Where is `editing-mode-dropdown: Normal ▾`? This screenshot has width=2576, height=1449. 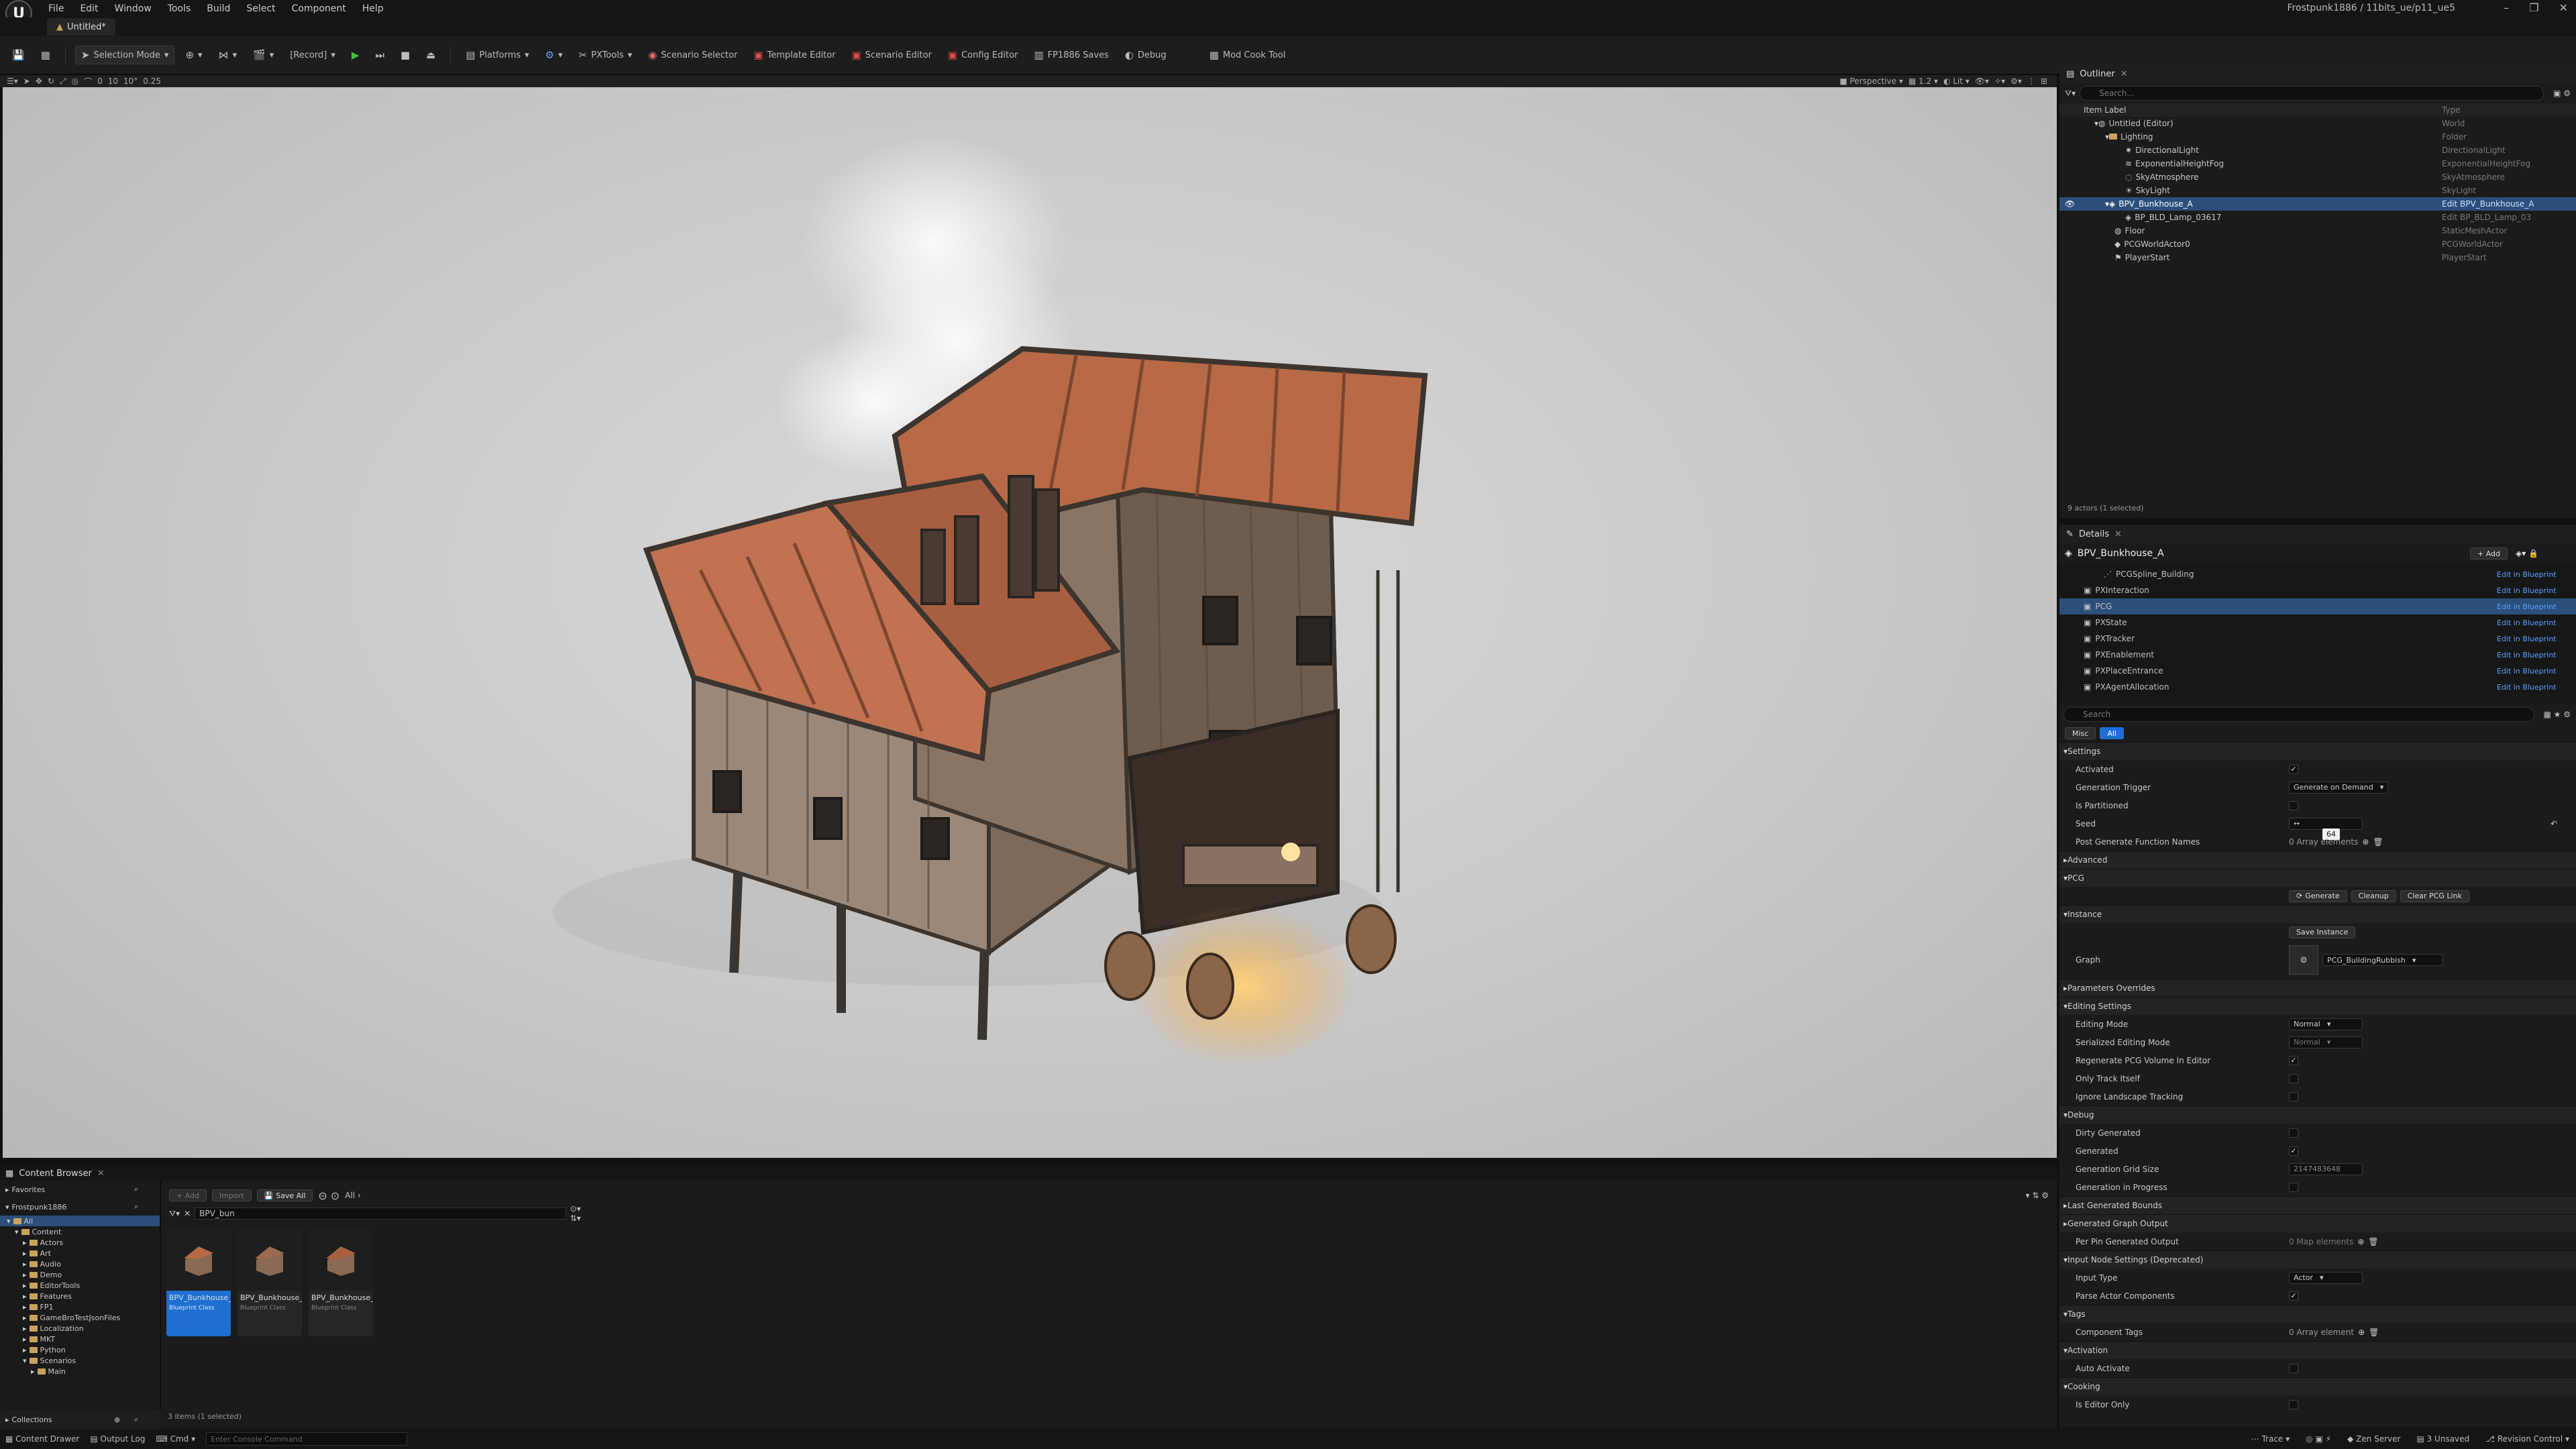 editing-mode-dropdown: Normal ▾ is located at coordinates (2326, 1024).